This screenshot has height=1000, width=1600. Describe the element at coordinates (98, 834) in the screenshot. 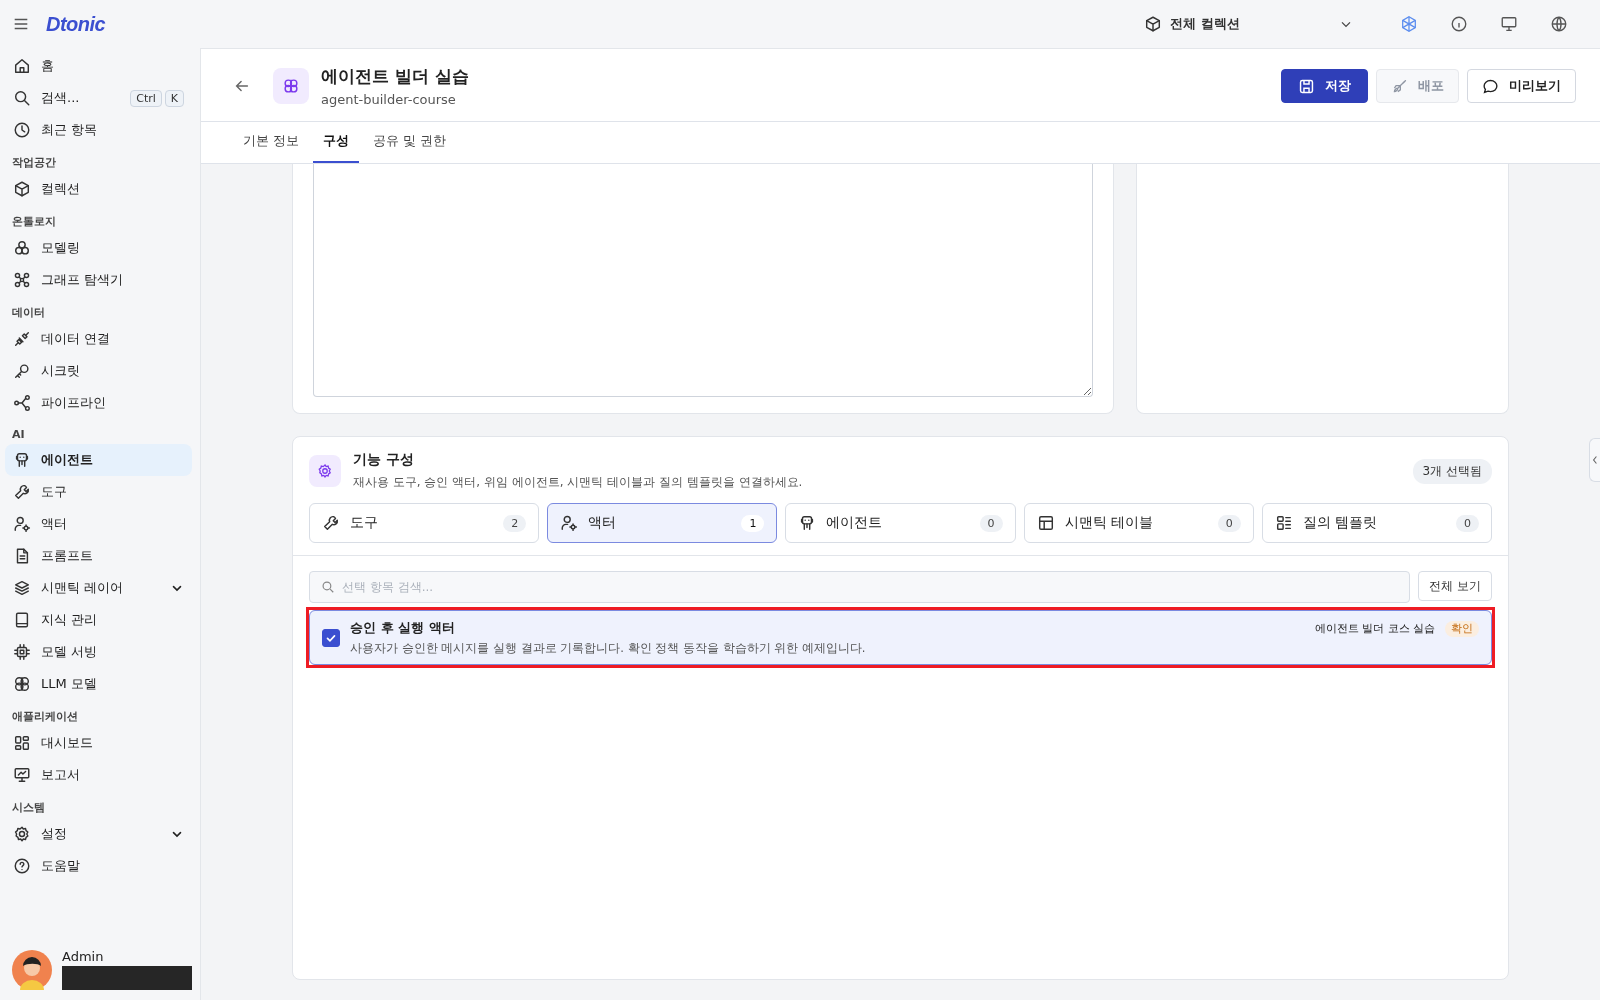

I see `sidebar-item: 설정` at that location.